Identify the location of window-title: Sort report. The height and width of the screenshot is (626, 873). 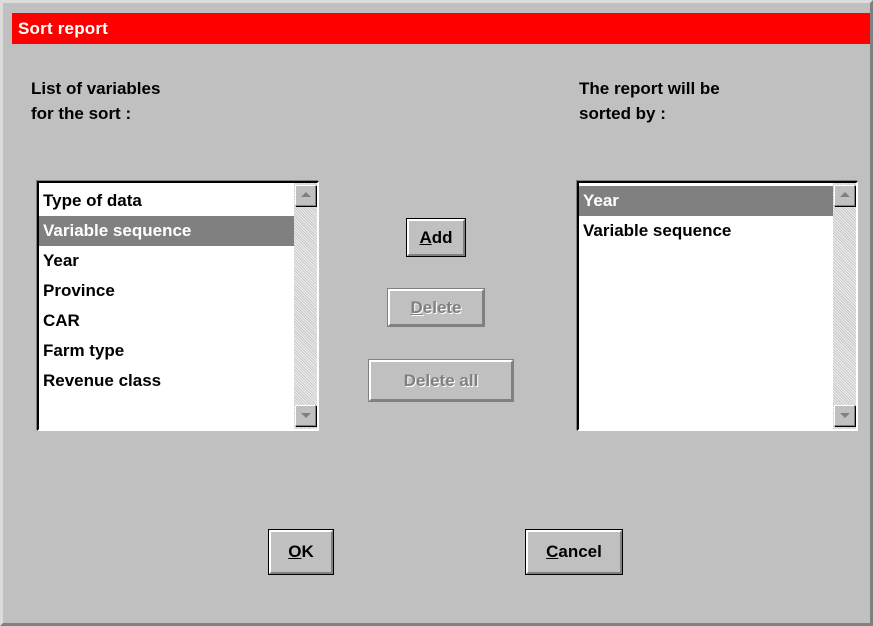
(63, 28).